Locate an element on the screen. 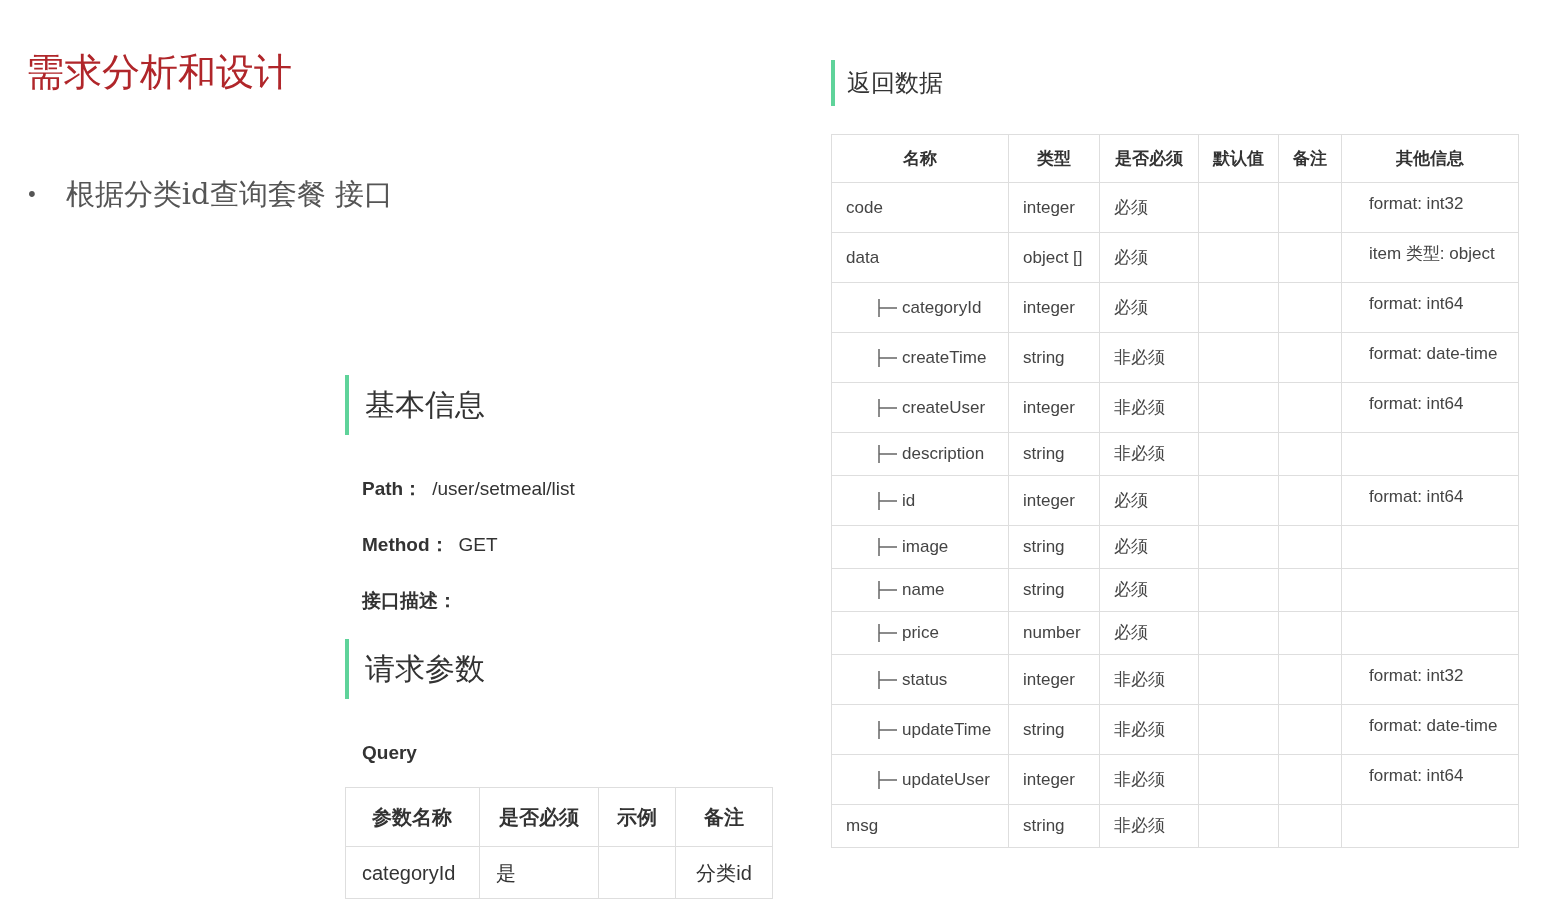 The height and width of the screenshot is (910, 1557). field-other-info: item 类型: object is located at coordinates (1432, 253).